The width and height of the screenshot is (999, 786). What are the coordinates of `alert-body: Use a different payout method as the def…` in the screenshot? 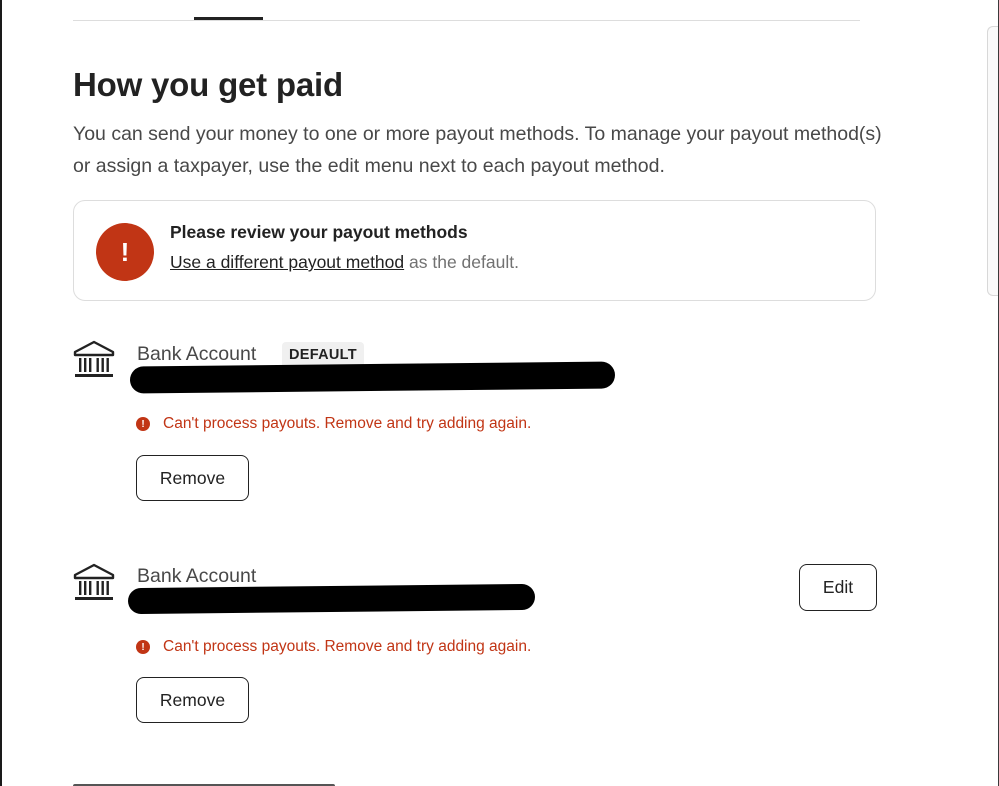 It's located at (344, 262).